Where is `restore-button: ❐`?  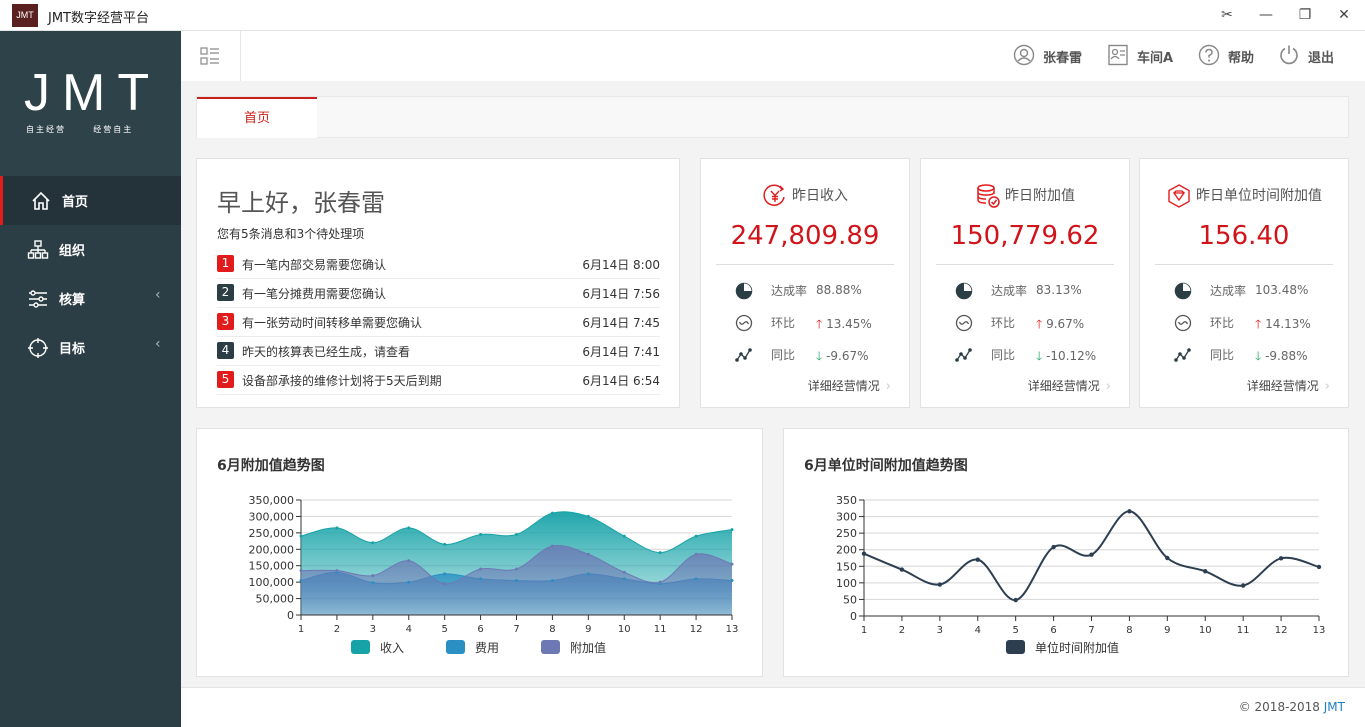
restore-button: ❐ is located at coordinates (1305, 15).